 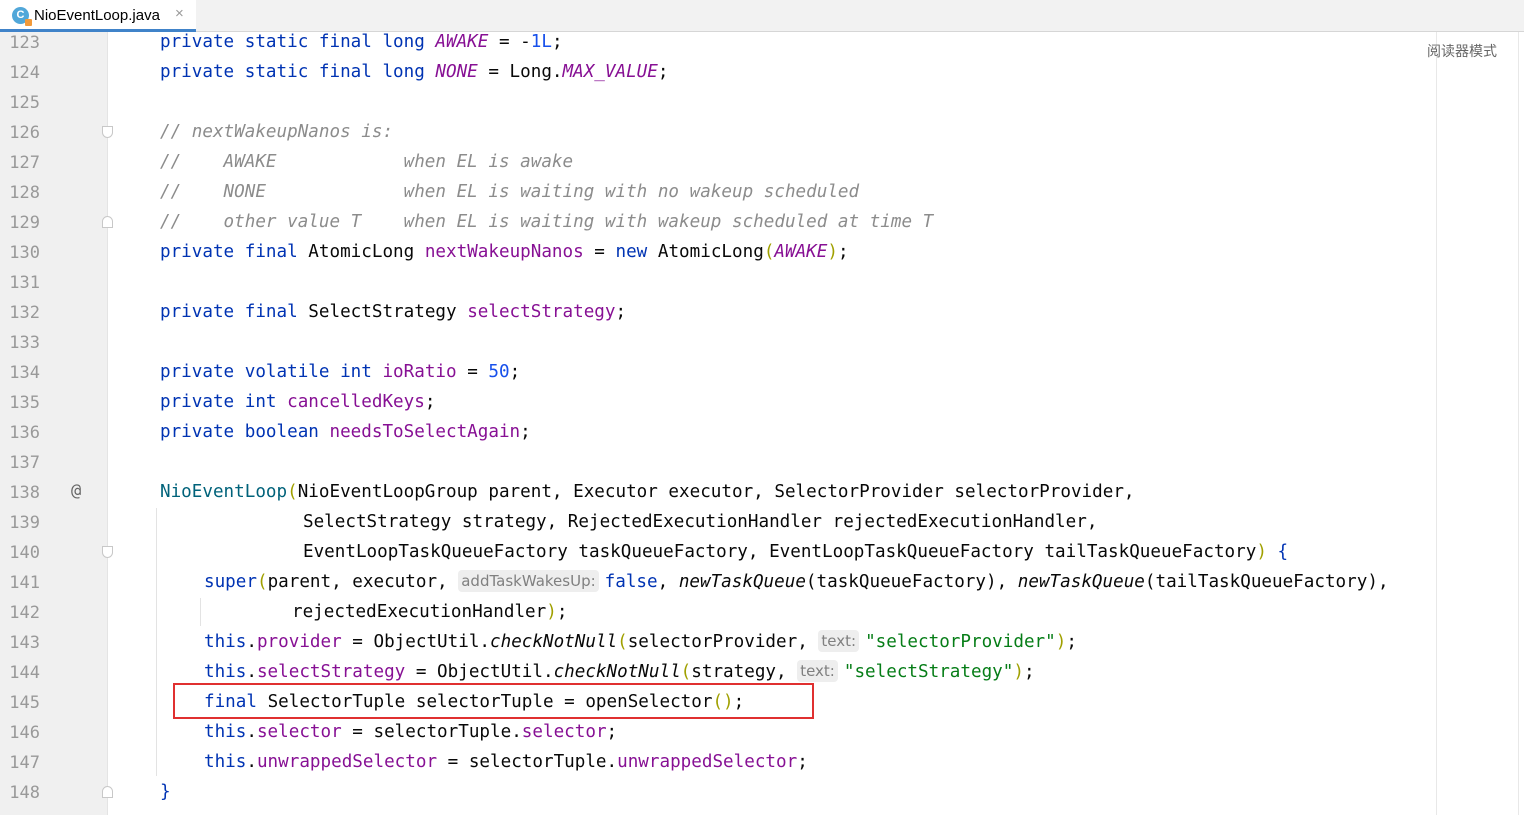 I want to click on reader-mode-button: 阅读器模式, so click(x=1462, y=51).